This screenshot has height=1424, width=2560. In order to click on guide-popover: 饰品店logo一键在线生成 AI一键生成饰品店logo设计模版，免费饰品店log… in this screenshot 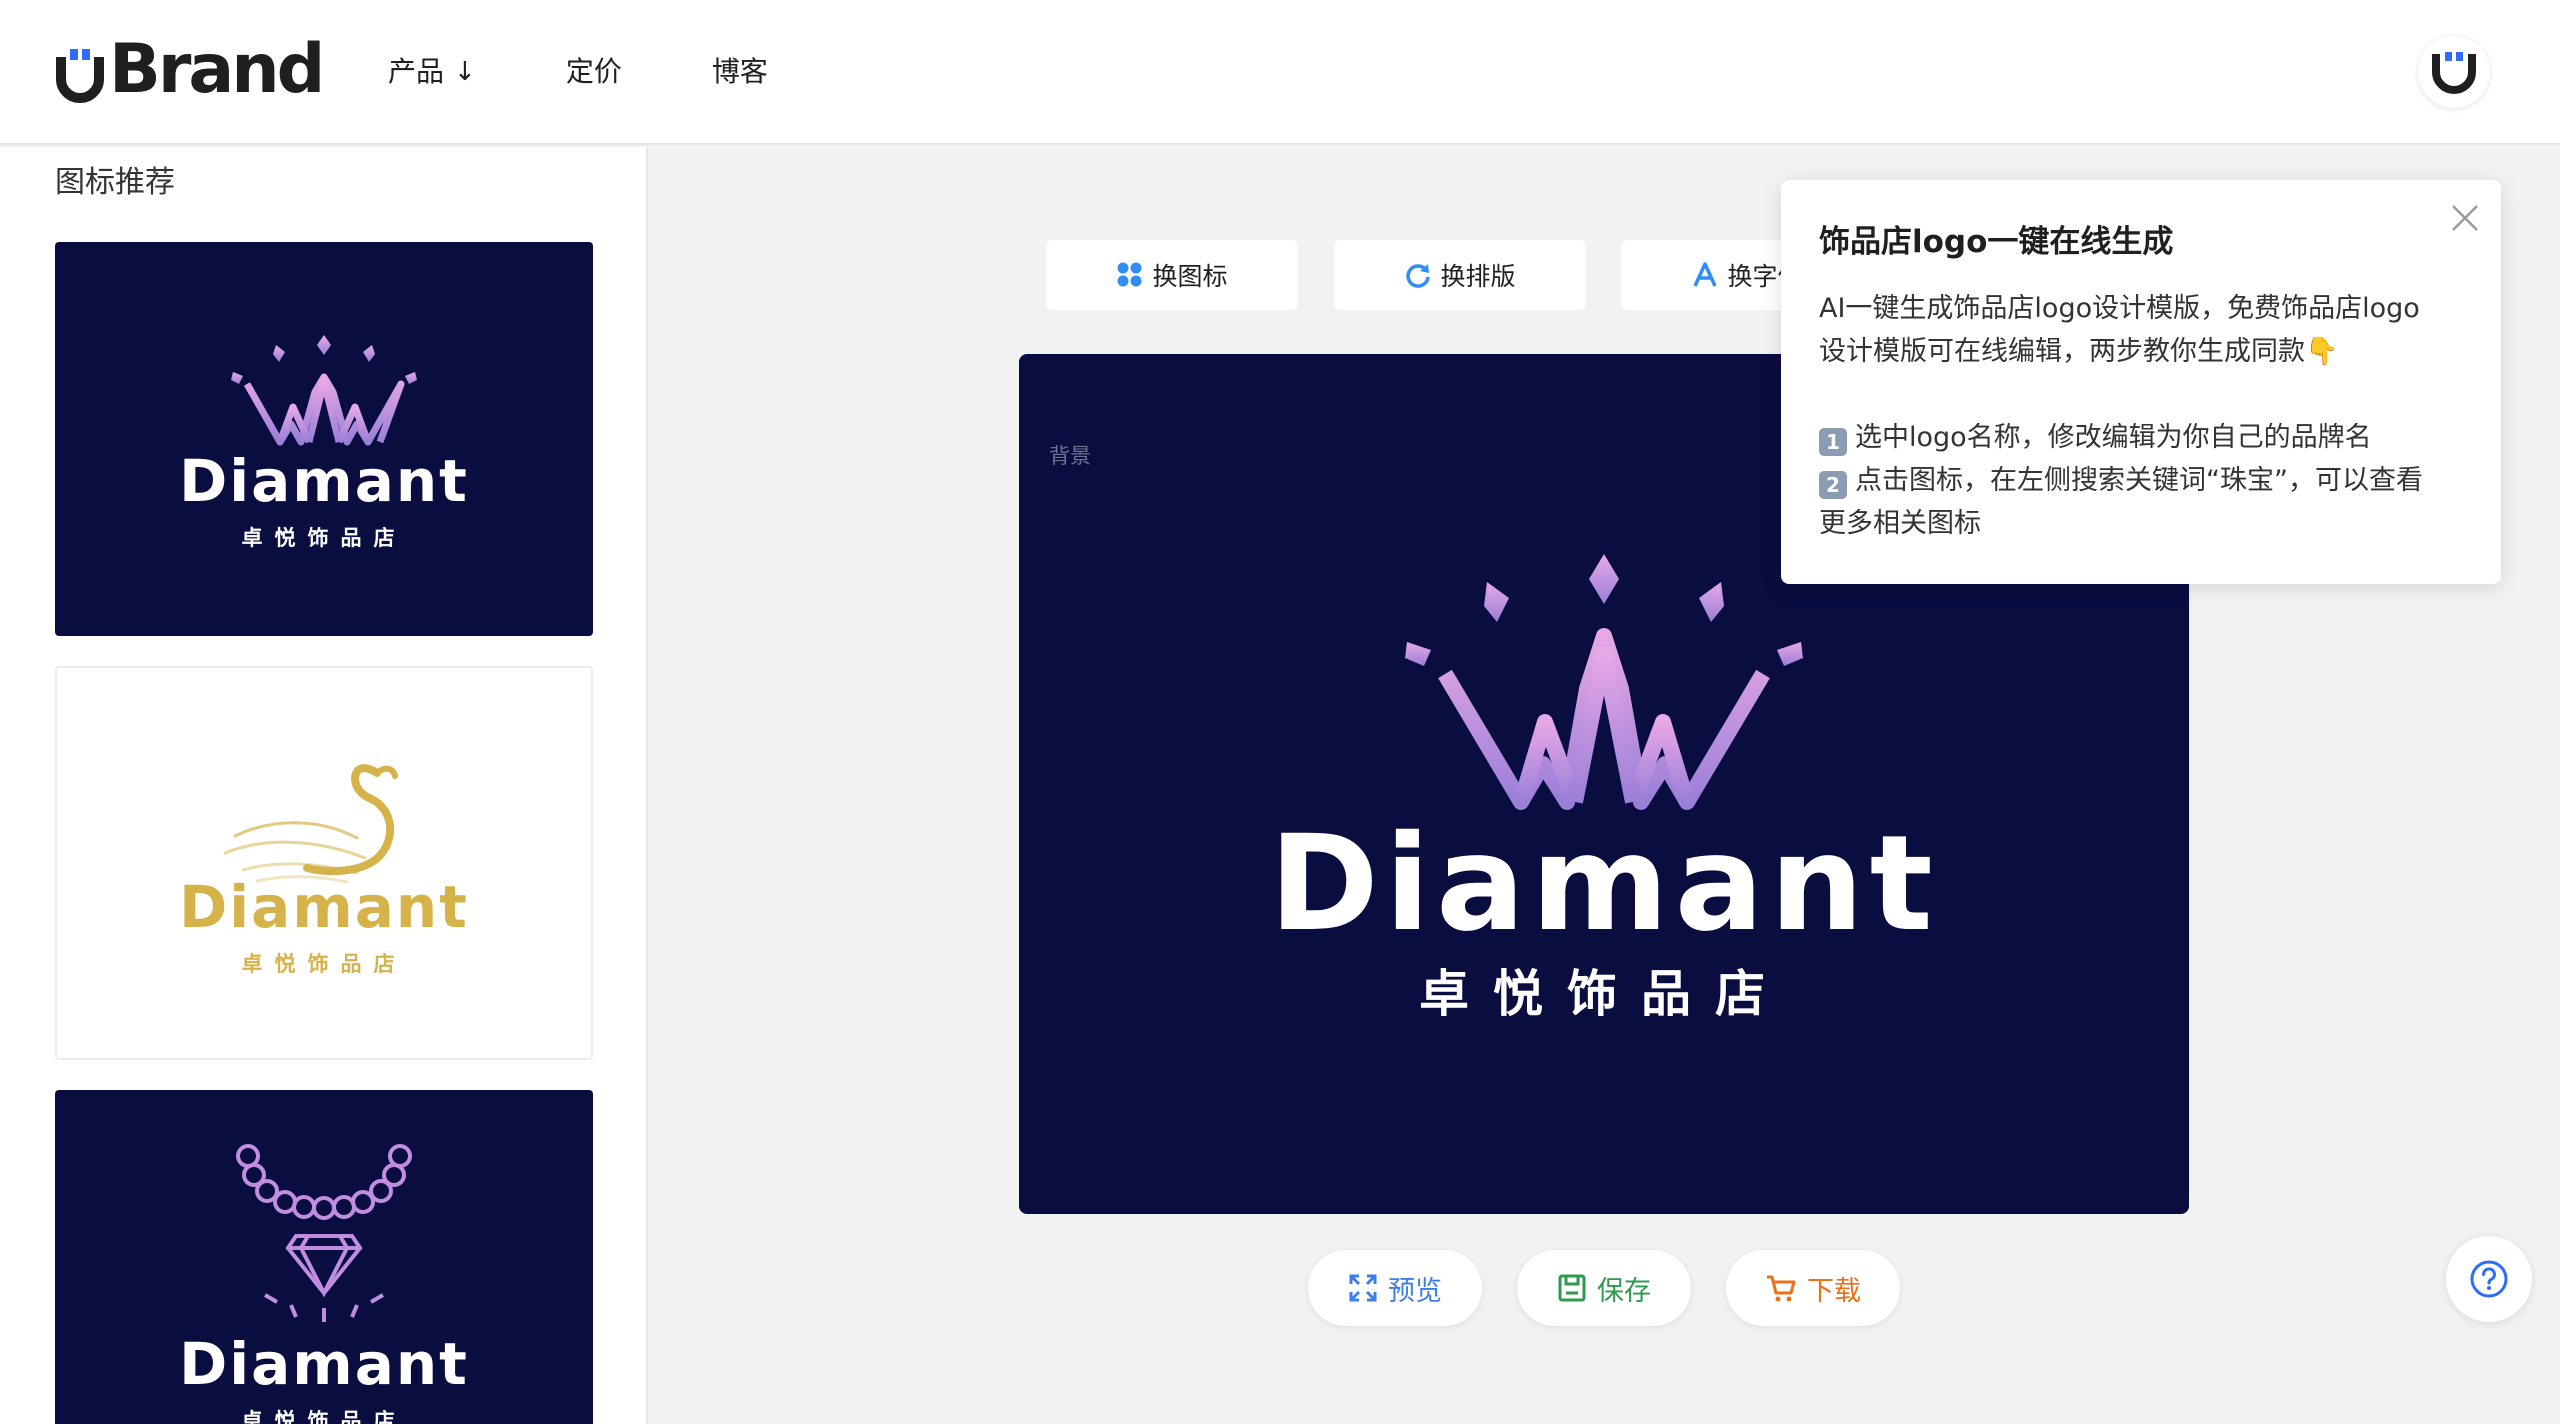, I will do `click(2141, 382)`.